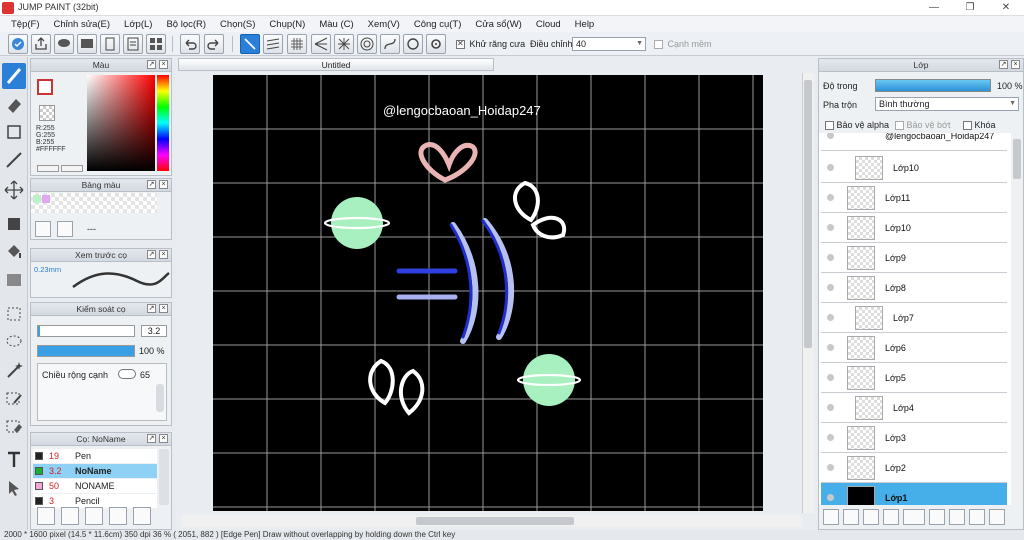 This screenshot has height=540, width=1024. What do you see at coordinates (14, 190) in the screenshot?
I see `move-tool-icon` at bounding box center [14, 190].